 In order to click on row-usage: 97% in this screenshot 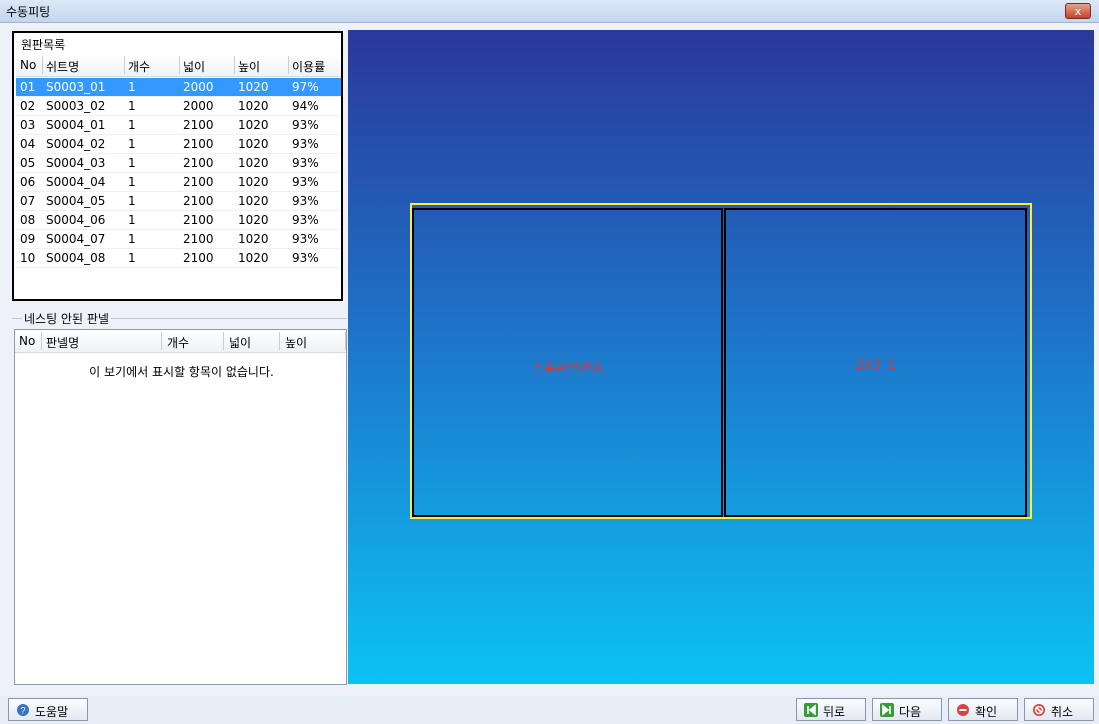, I will do `click(305, 87)`.